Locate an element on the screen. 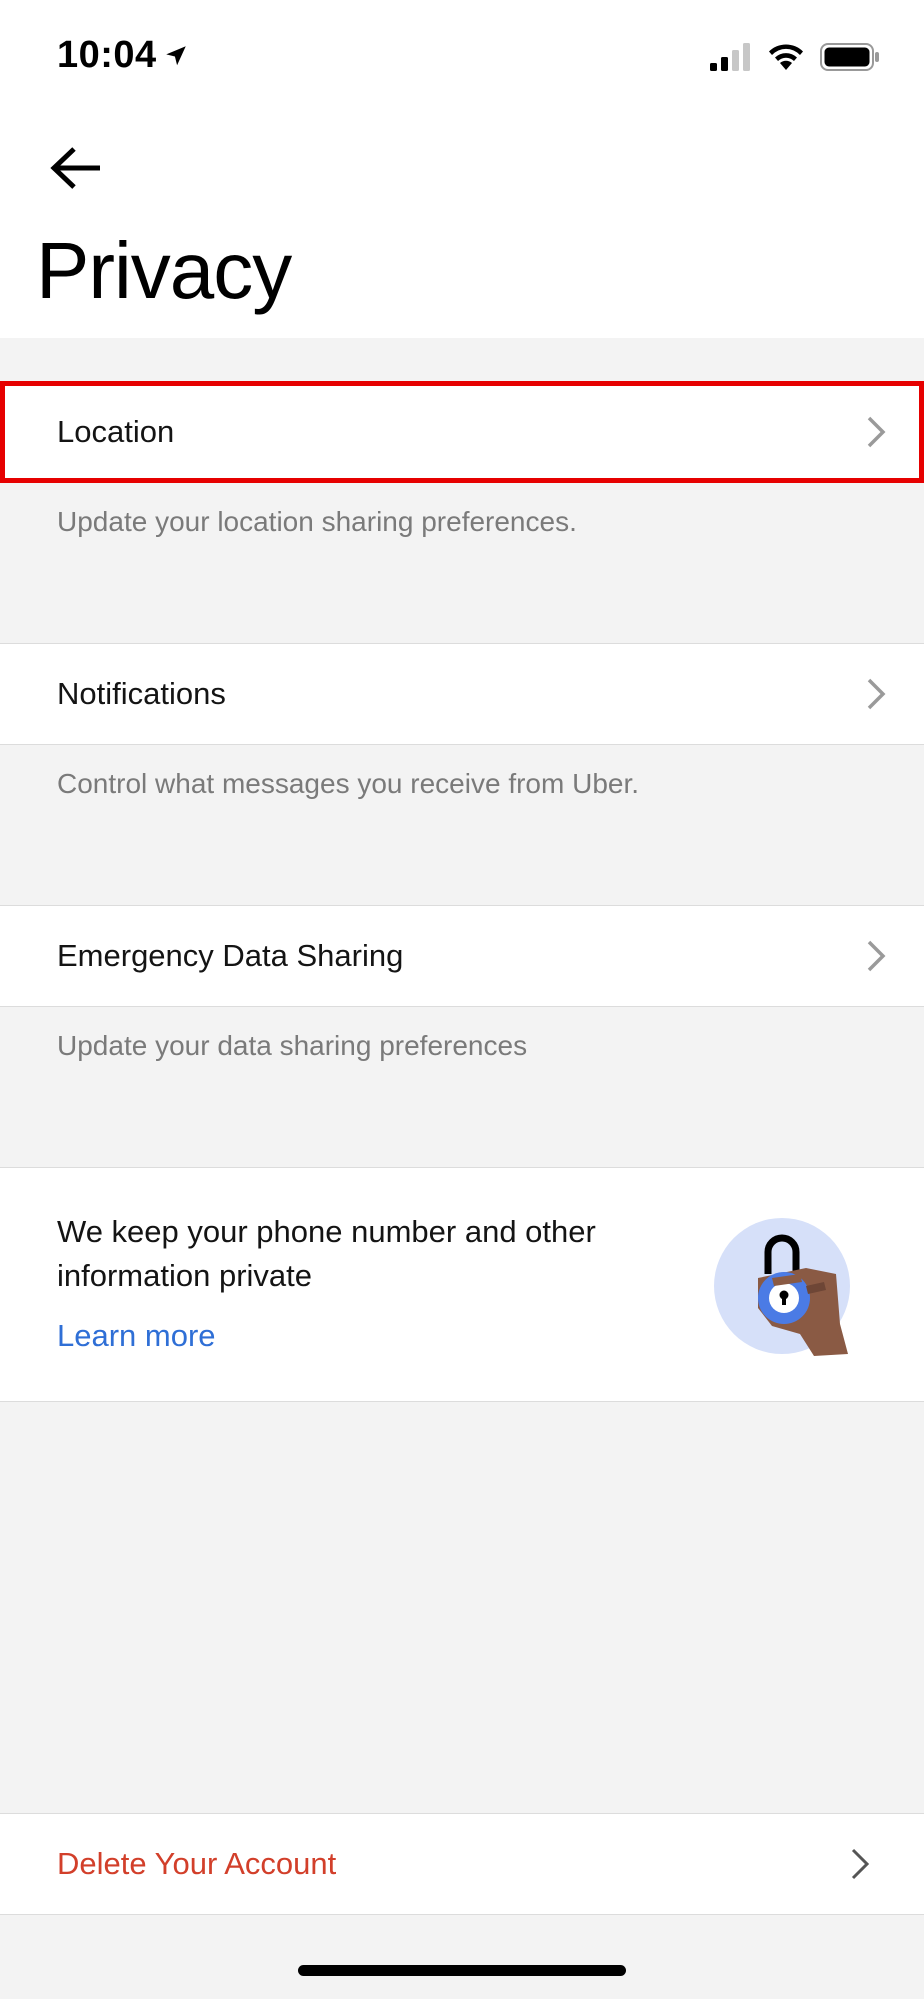 The width and height of the screenshot is (924, 1999). back-arrow-icon is located at coordinates (75, 168).